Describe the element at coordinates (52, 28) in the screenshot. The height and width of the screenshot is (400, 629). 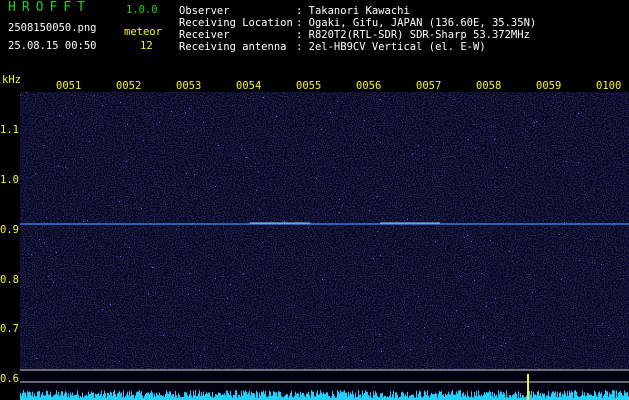
I see `file-name: 2508150050.png` at that location.